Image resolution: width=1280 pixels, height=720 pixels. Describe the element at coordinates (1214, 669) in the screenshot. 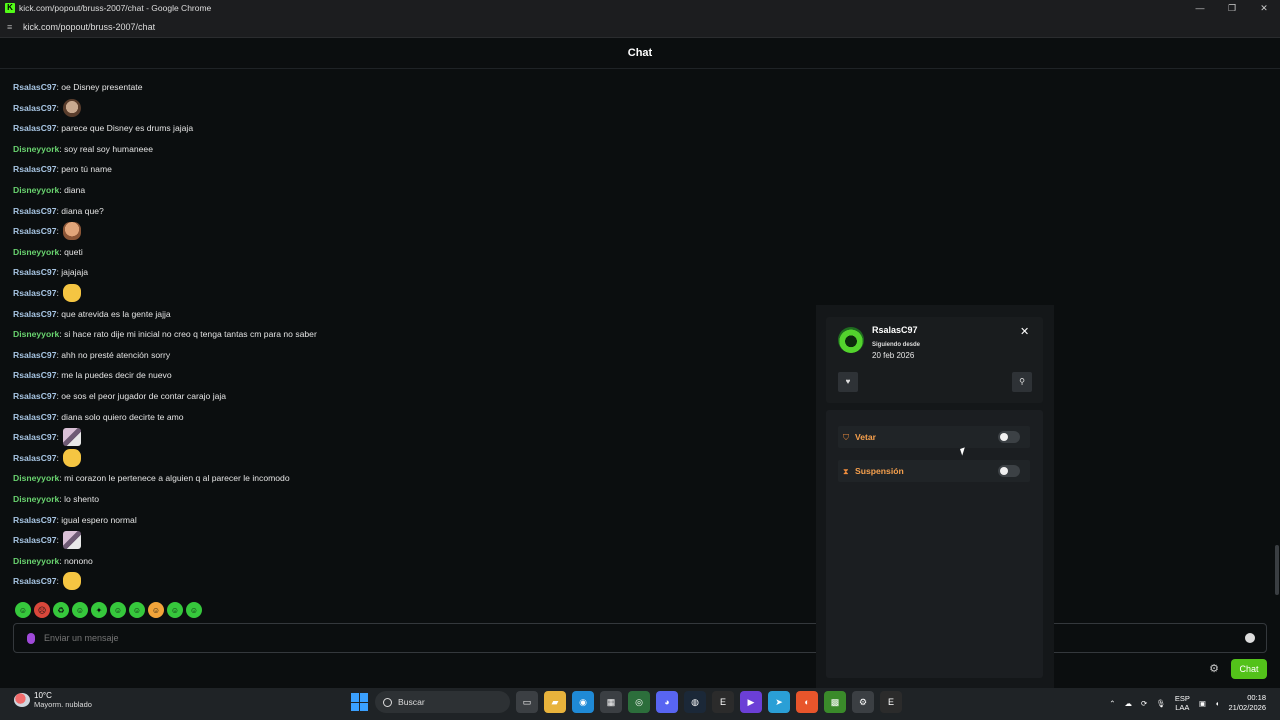

I see `chat-settings-gear-icon: ⚙` at that location.